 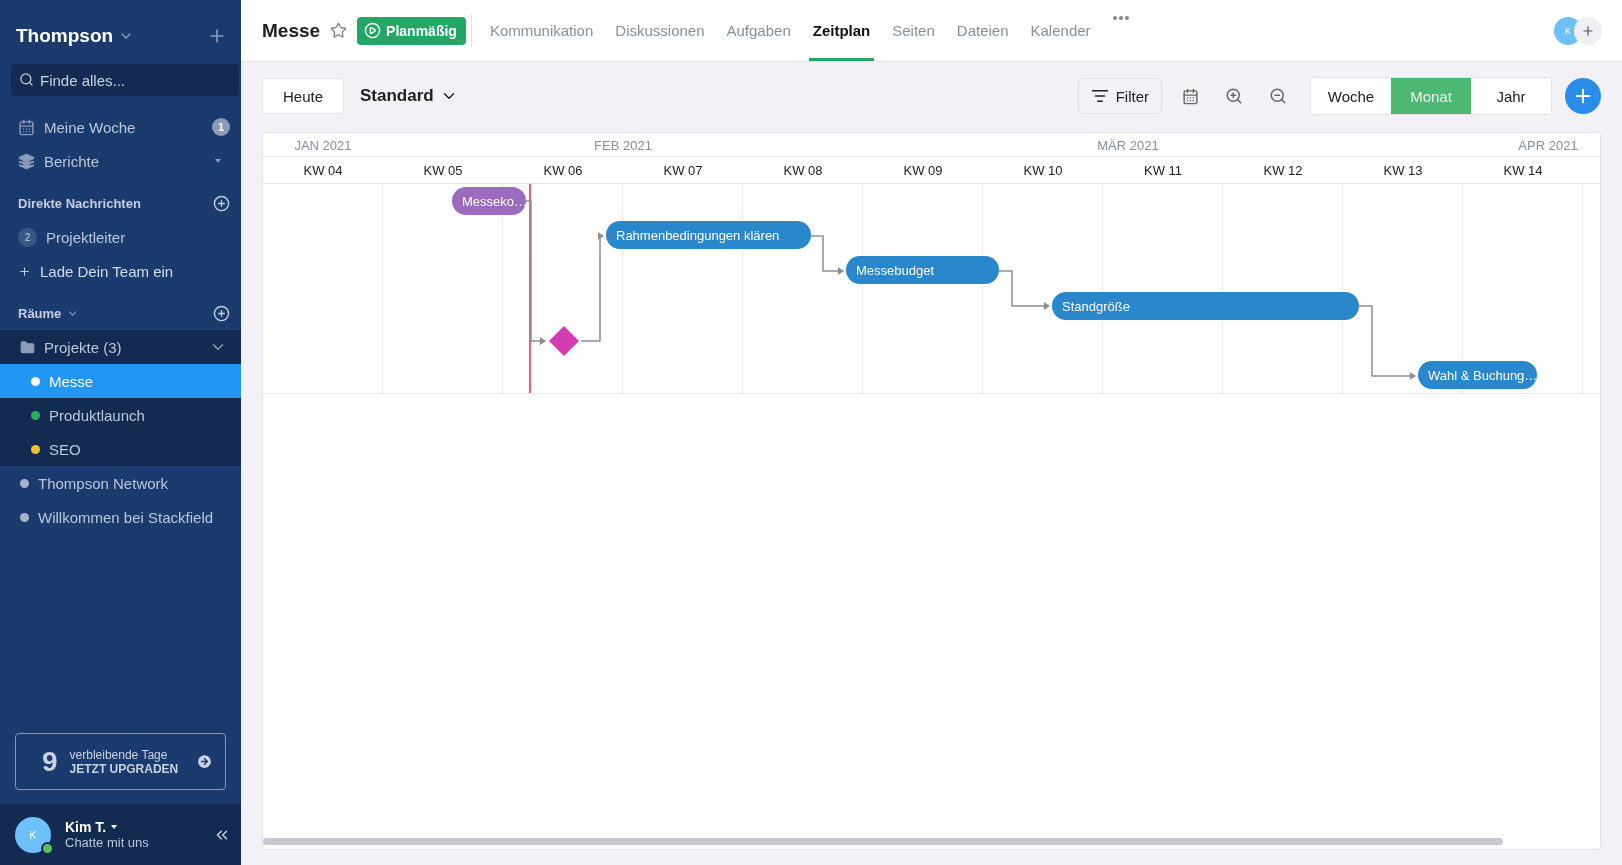 What do you see at coordinates (323, 170) in the screenshot?
I see `week-label: KW 04` at bounding box center [323, 170].